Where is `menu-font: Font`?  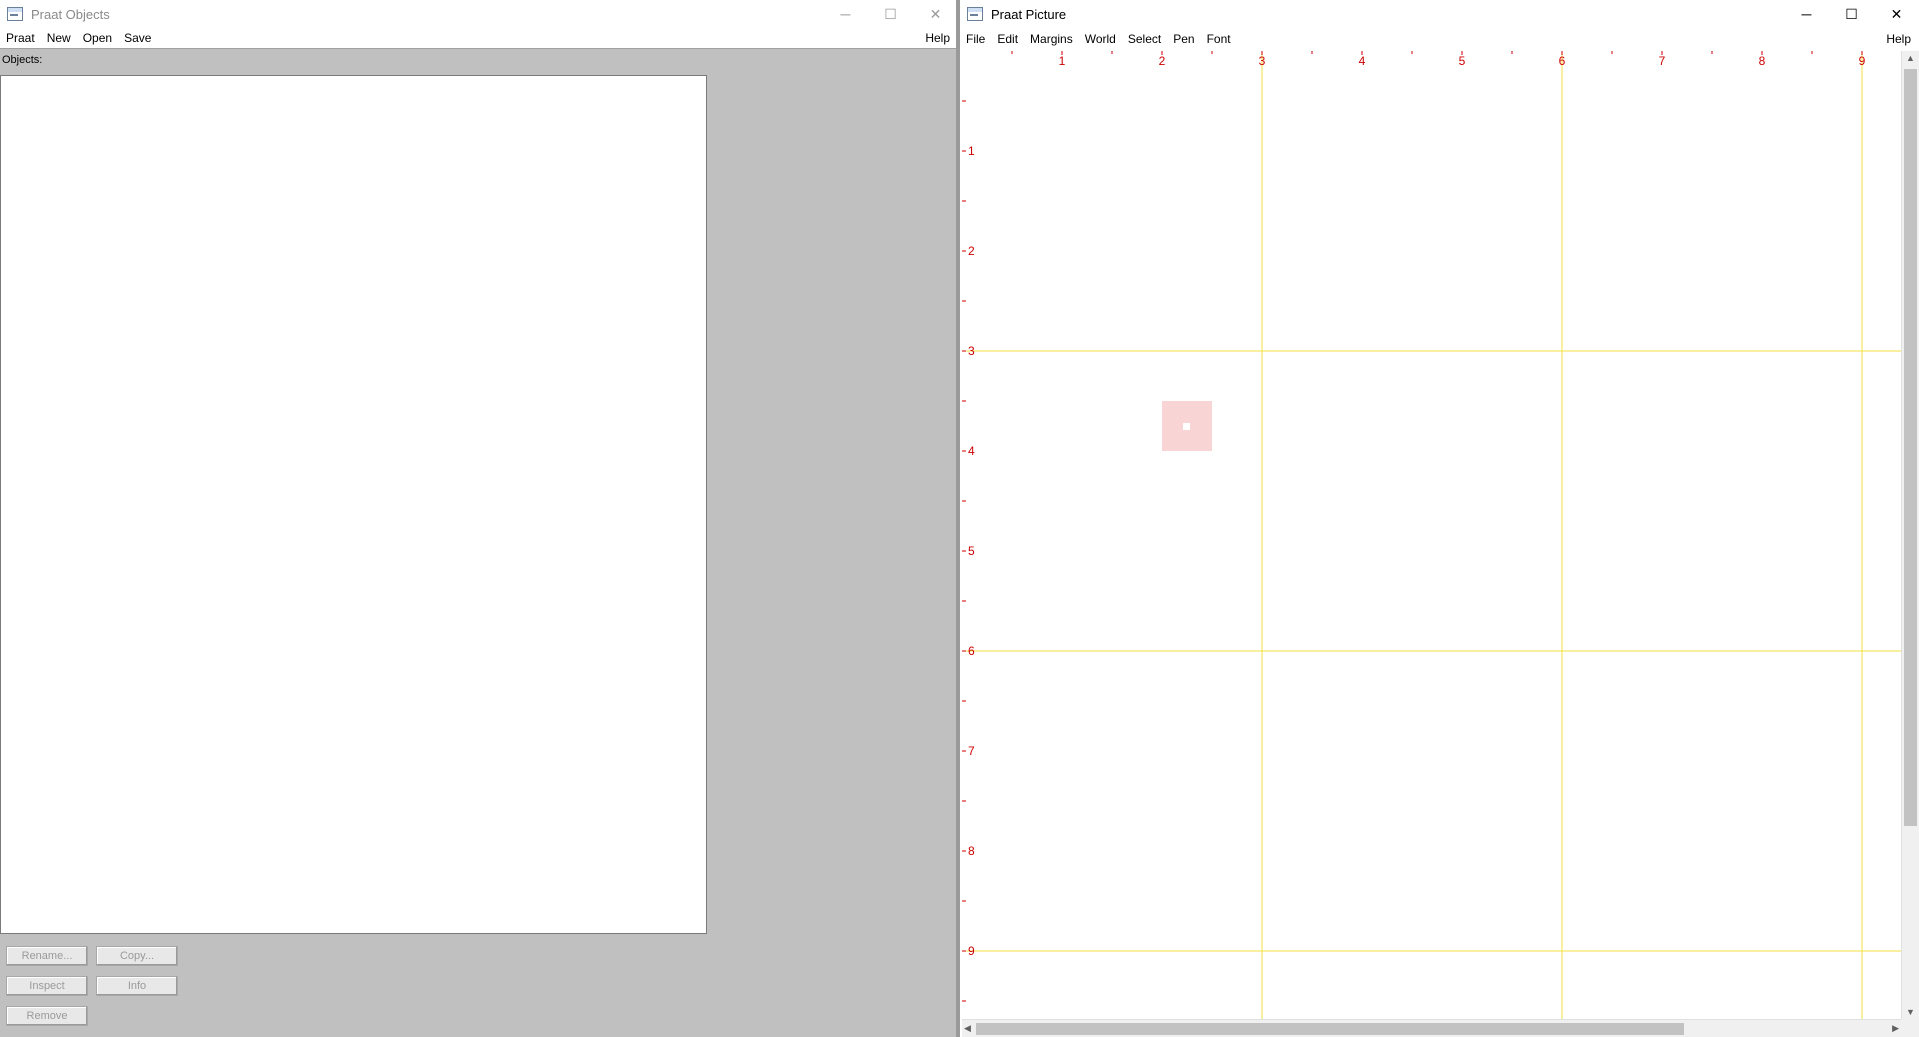 menu-font: Font is located at coordinates (1219, 39).